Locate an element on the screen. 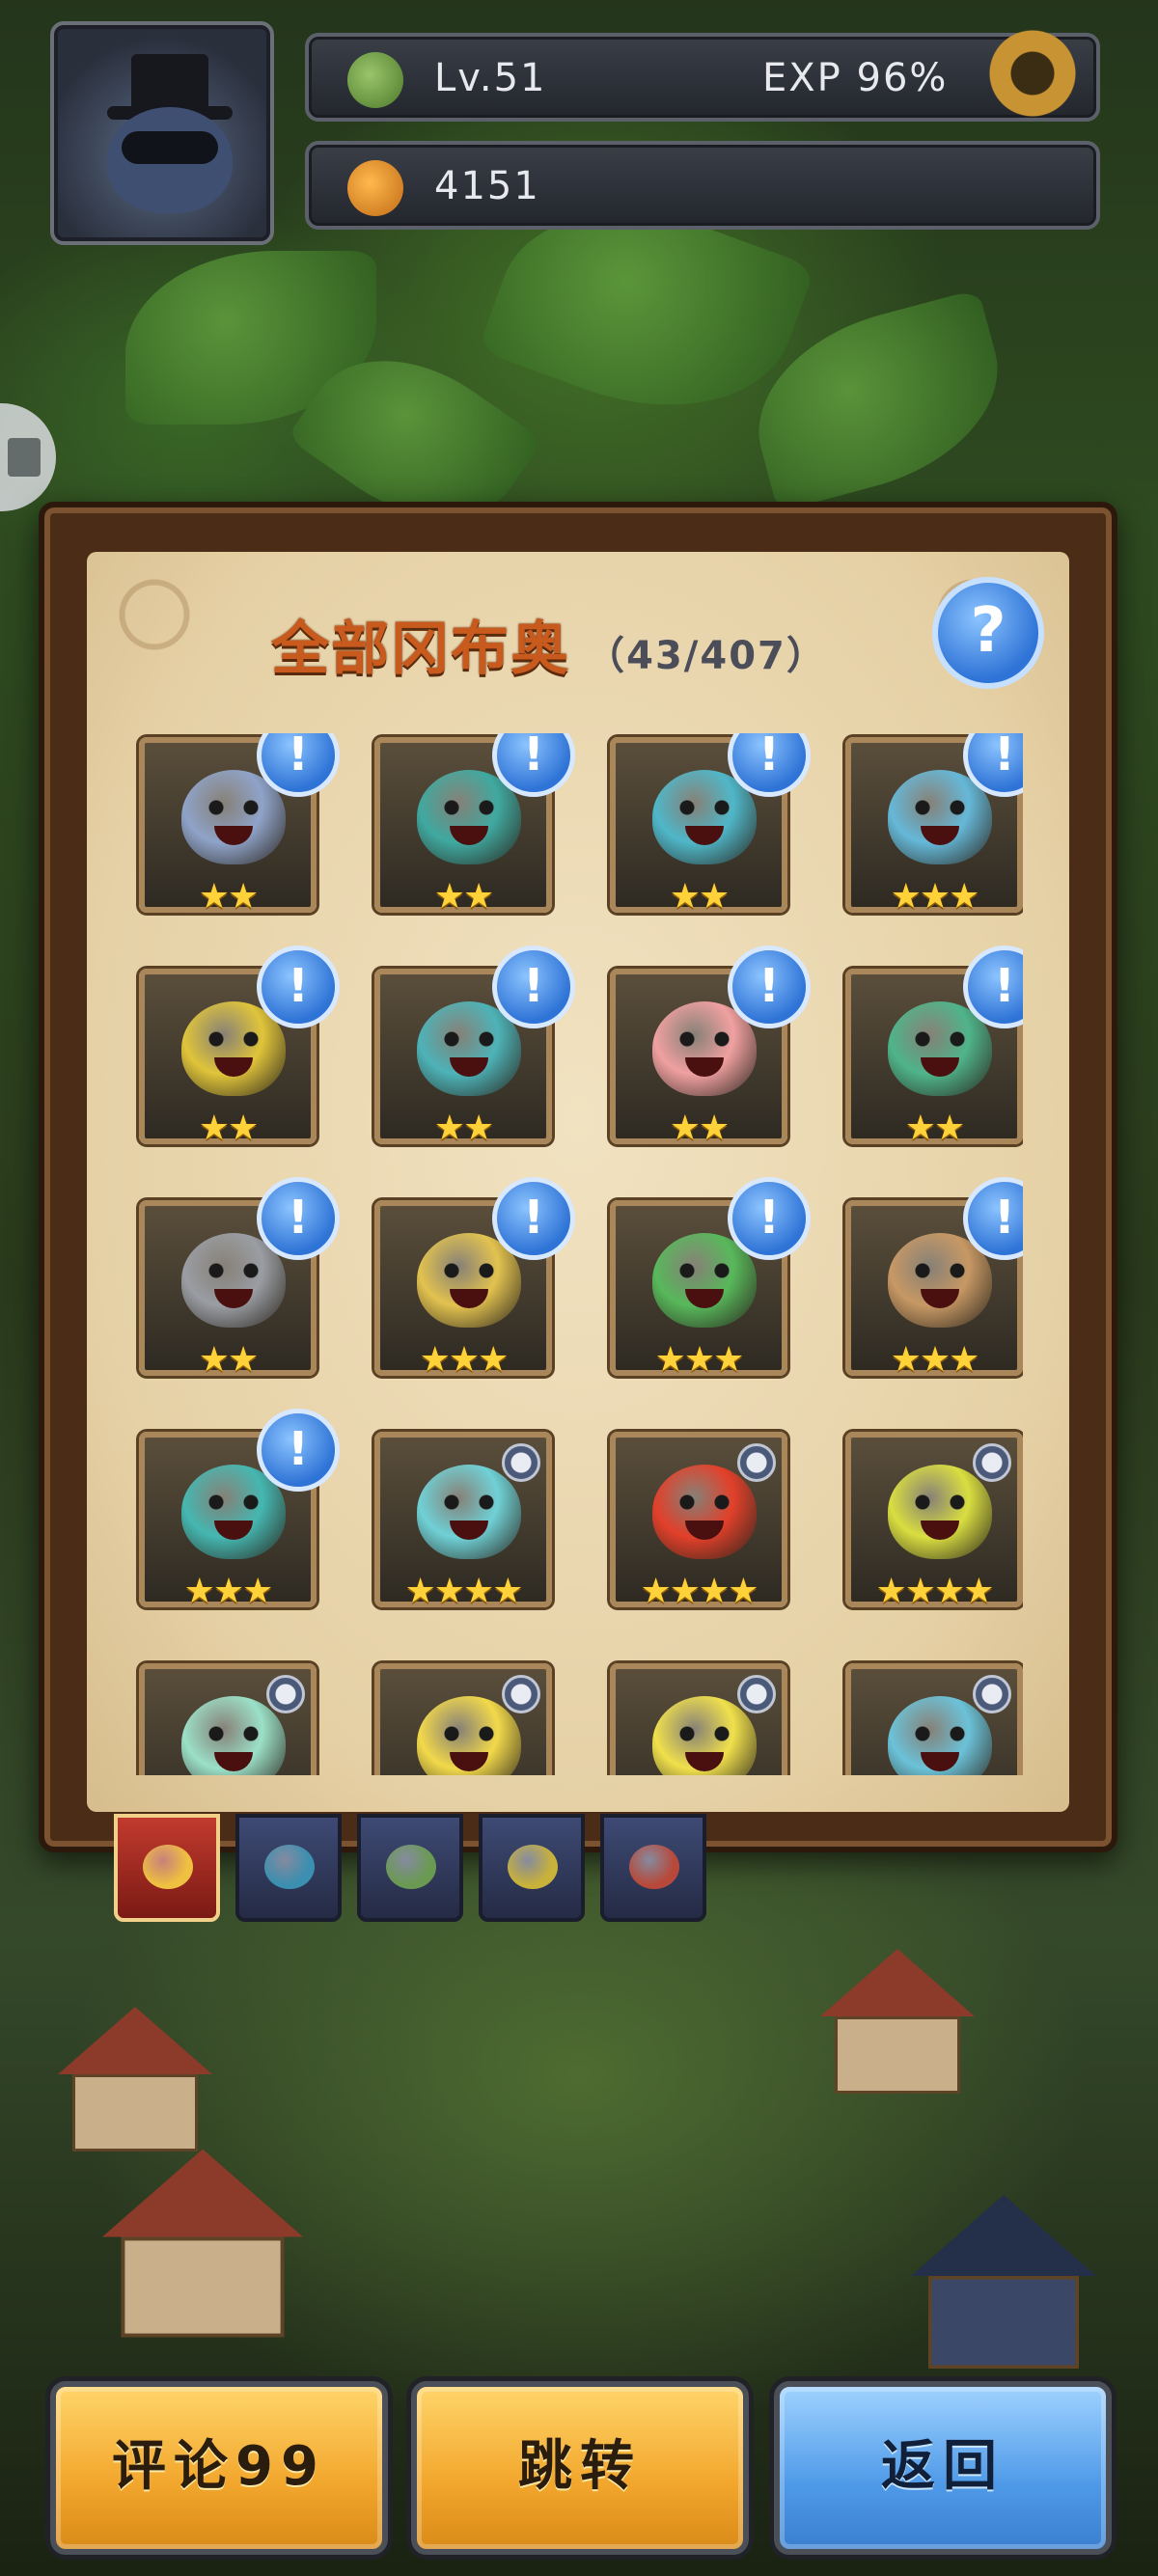  puzzle-icon is located at coordinates (24, 458).